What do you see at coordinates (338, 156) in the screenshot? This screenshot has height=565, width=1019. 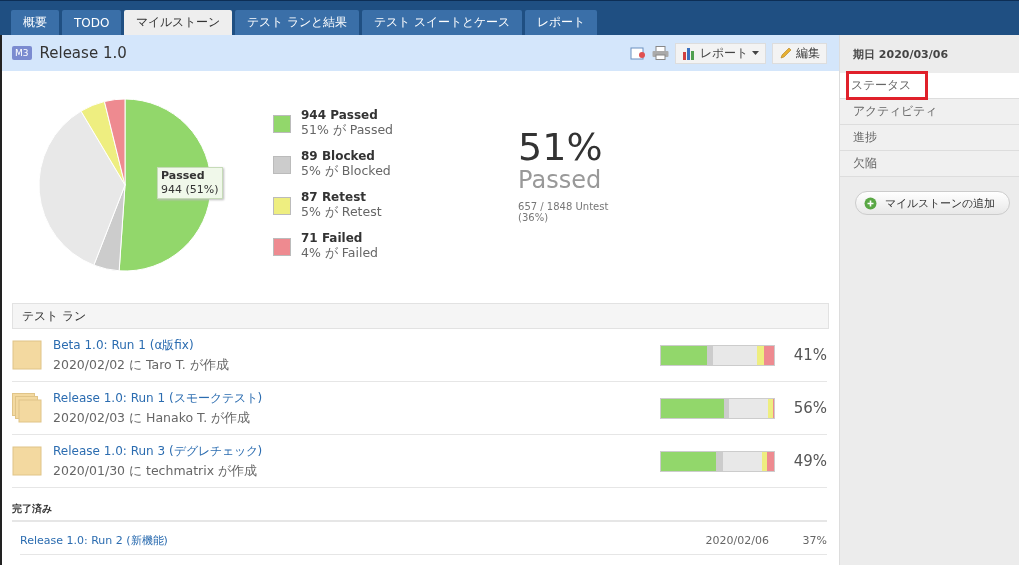 I see `legend-count: 89 Blocked` at bounding box center [338, 156].